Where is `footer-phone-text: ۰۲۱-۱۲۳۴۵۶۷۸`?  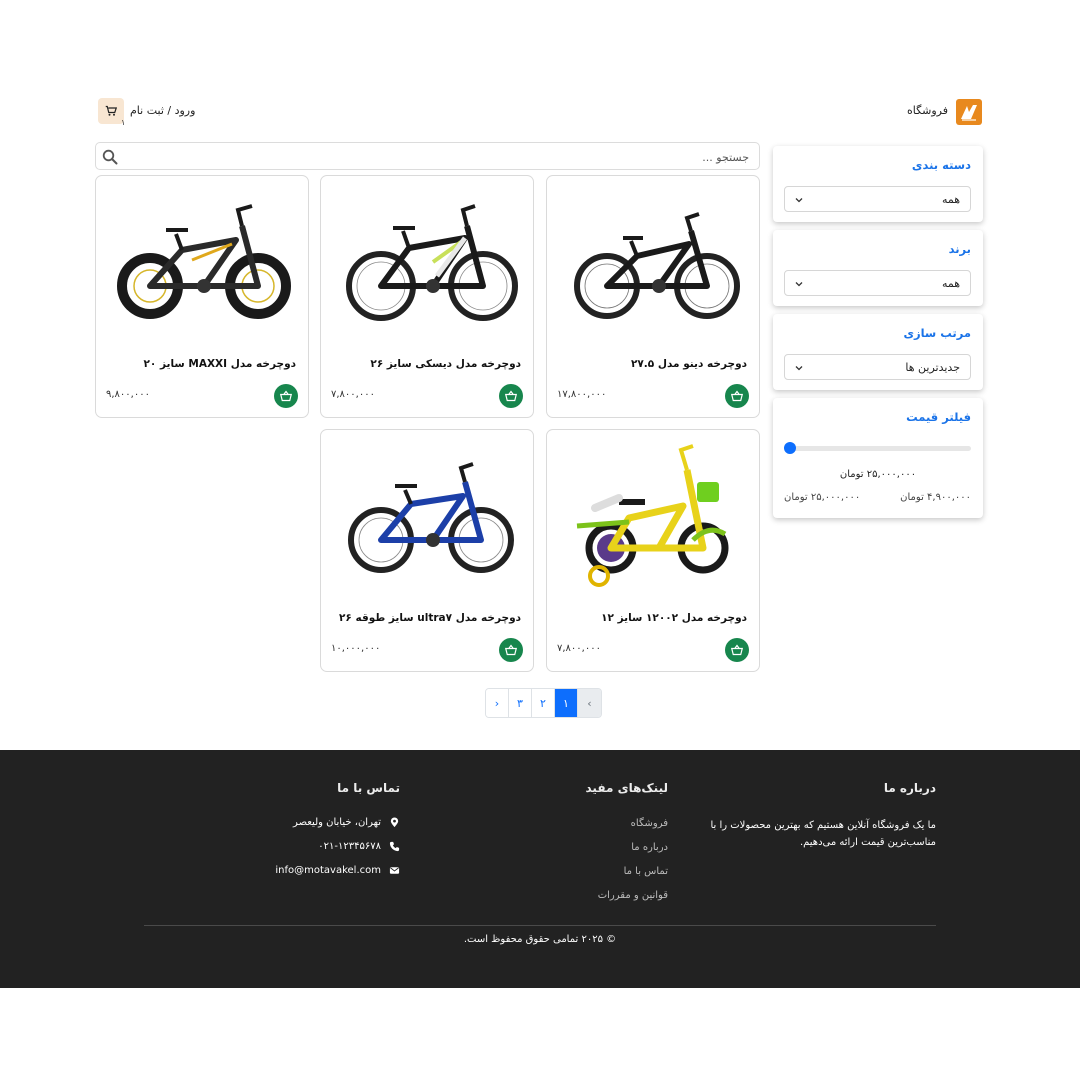 footer-phone-text: ۰۲۱-۱۲۳۴۵۶۷۸ is located at coordinates (349, 846).